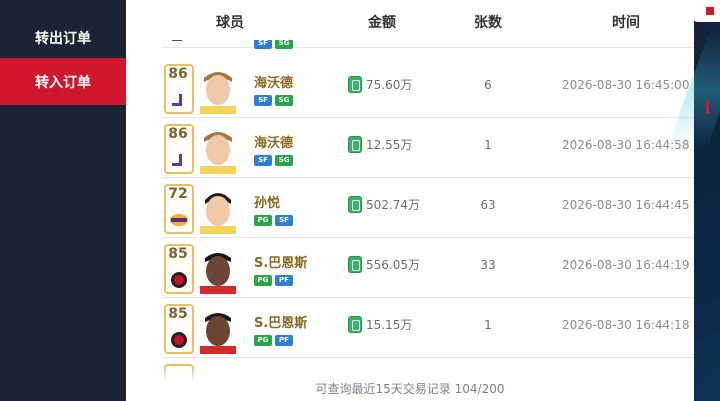 This screenshot has height=401, width=720. Describe the element at coordinates (706, 11) in the screenshot. I see `close-button` at that location.